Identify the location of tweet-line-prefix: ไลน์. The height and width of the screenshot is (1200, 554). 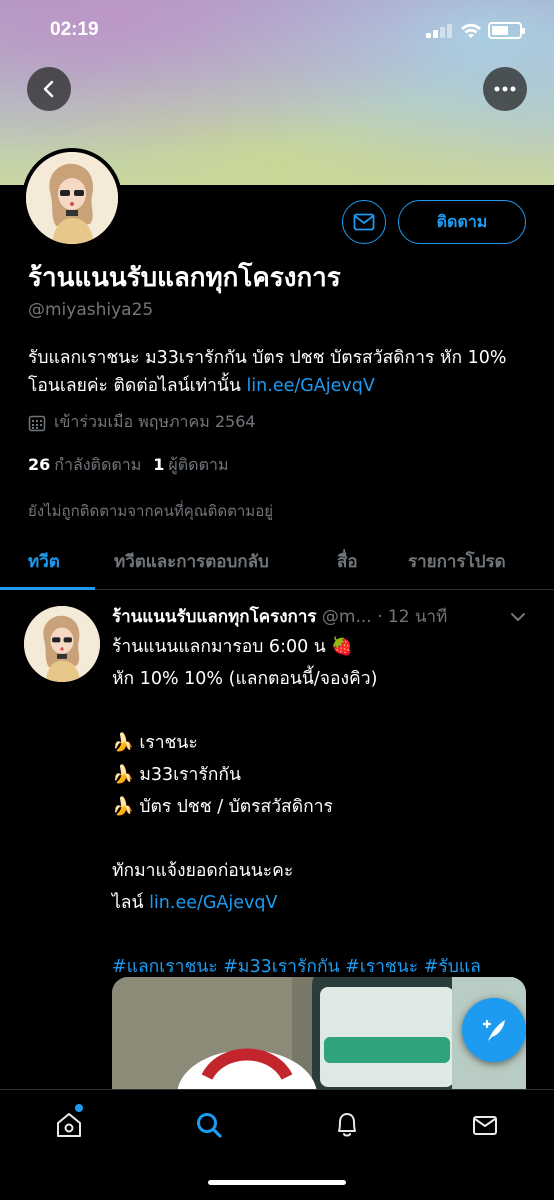
(131, 903).